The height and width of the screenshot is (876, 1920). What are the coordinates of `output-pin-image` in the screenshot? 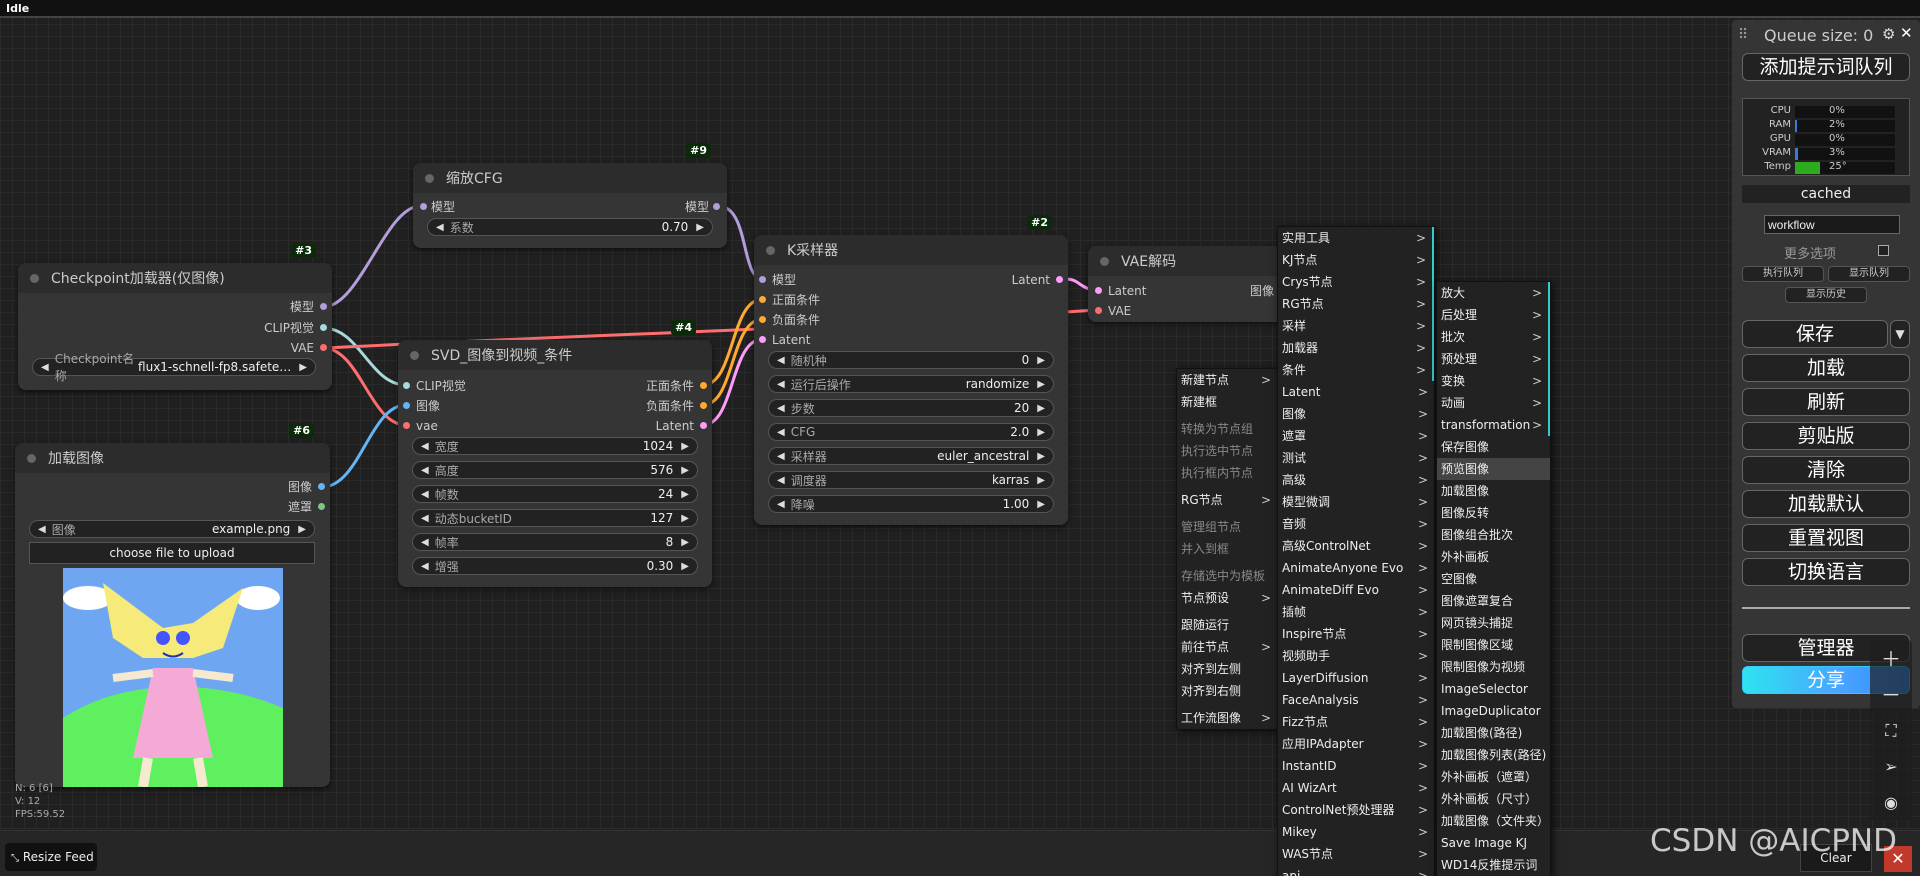 It's located at (321, 486).